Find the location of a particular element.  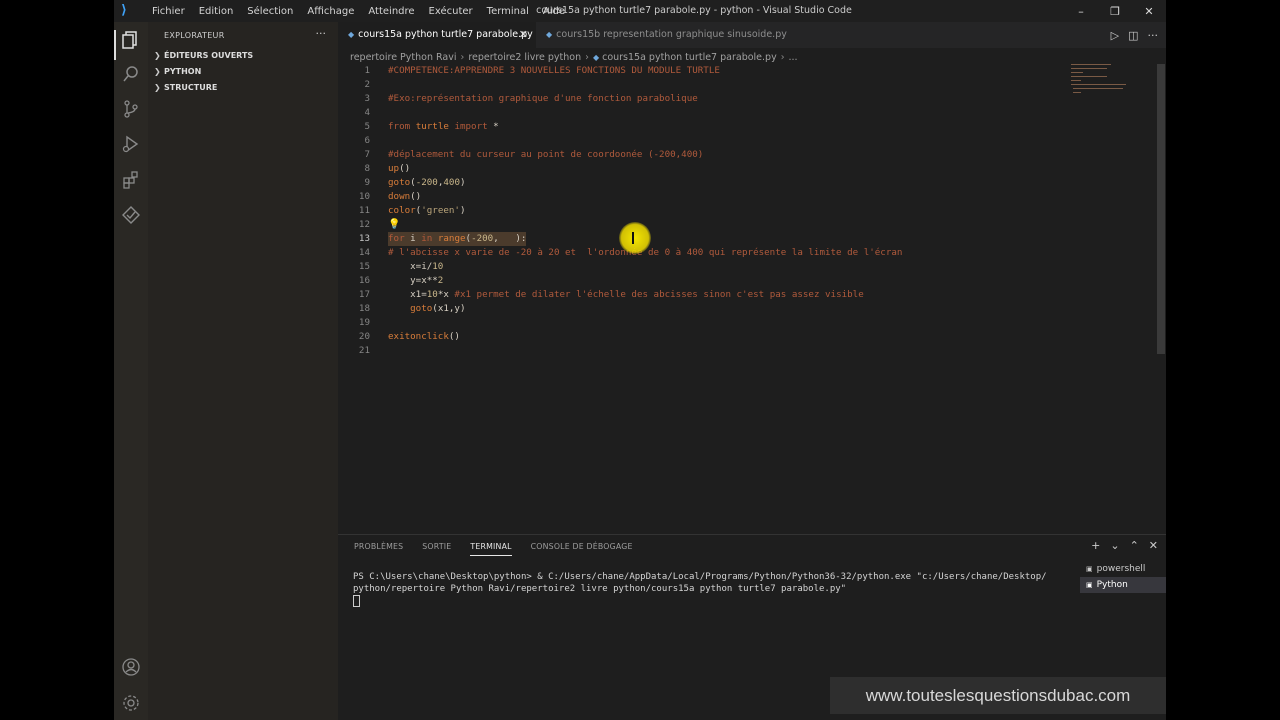

tab-cours15a: ◆ cours15a python turtle7 parabole.py ✕ is located at coordinates (437, 35).